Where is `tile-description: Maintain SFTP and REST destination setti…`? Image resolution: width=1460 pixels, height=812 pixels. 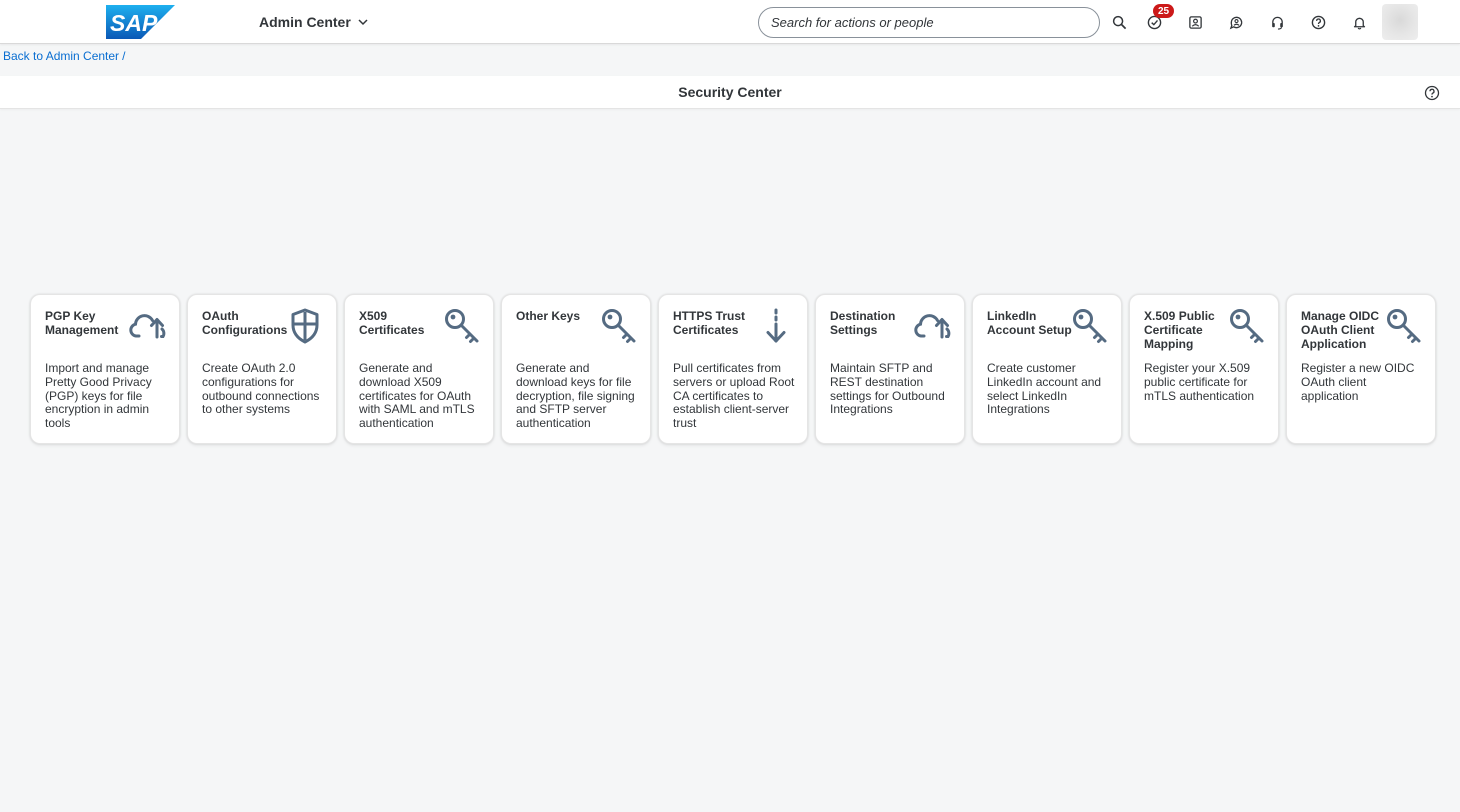
tile-description: Maintain SFTP and REST destination setti… is located at coordinates (887, 389).